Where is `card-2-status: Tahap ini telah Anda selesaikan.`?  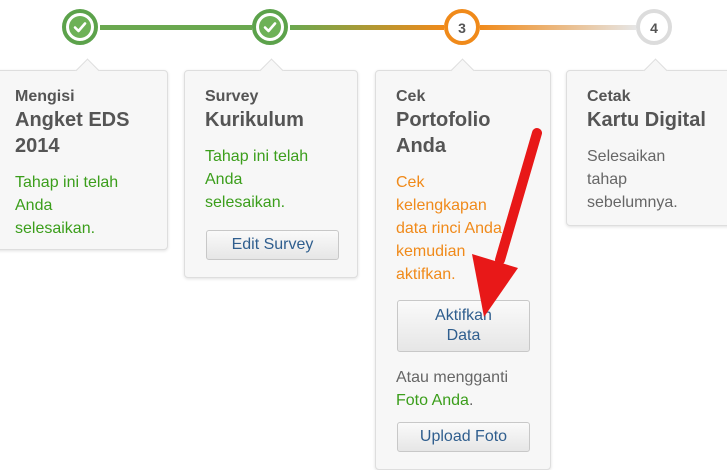
card-2-status: Tahap ini telah Anda selesaikan. is located at coordinates (257, 179).